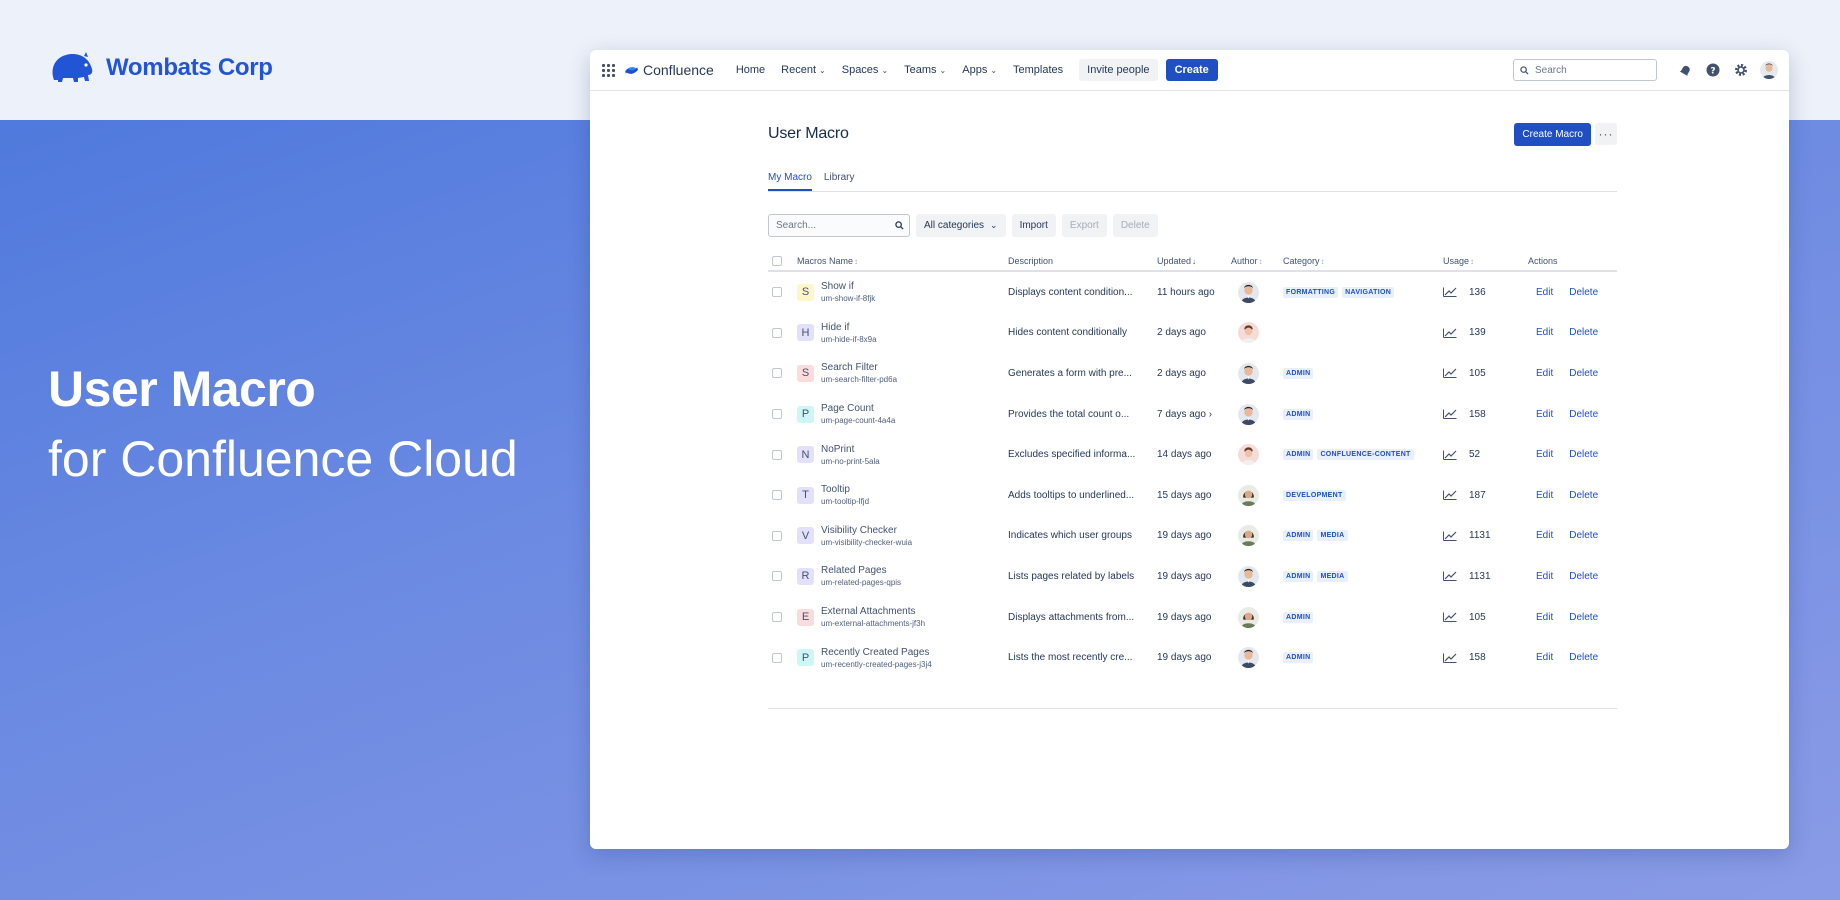 This screenshot has width=1840, height=900. What do you see at coordinates (1118, 70) in the screenshot?
I see `invite-people-button: Invite people` at bounding box center [1118, 70].